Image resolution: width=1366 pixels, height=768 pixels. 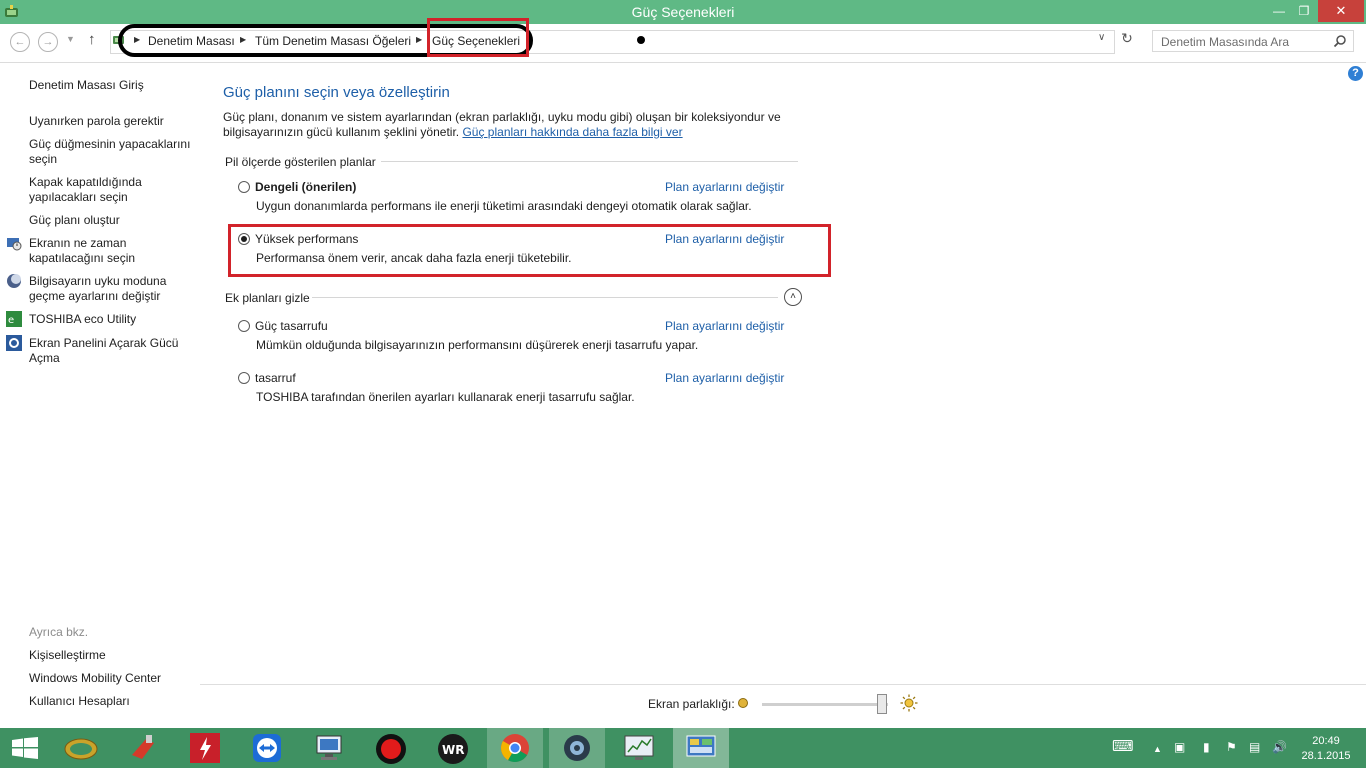 I want to click on bottom-divider, so click(x=783, y=684).